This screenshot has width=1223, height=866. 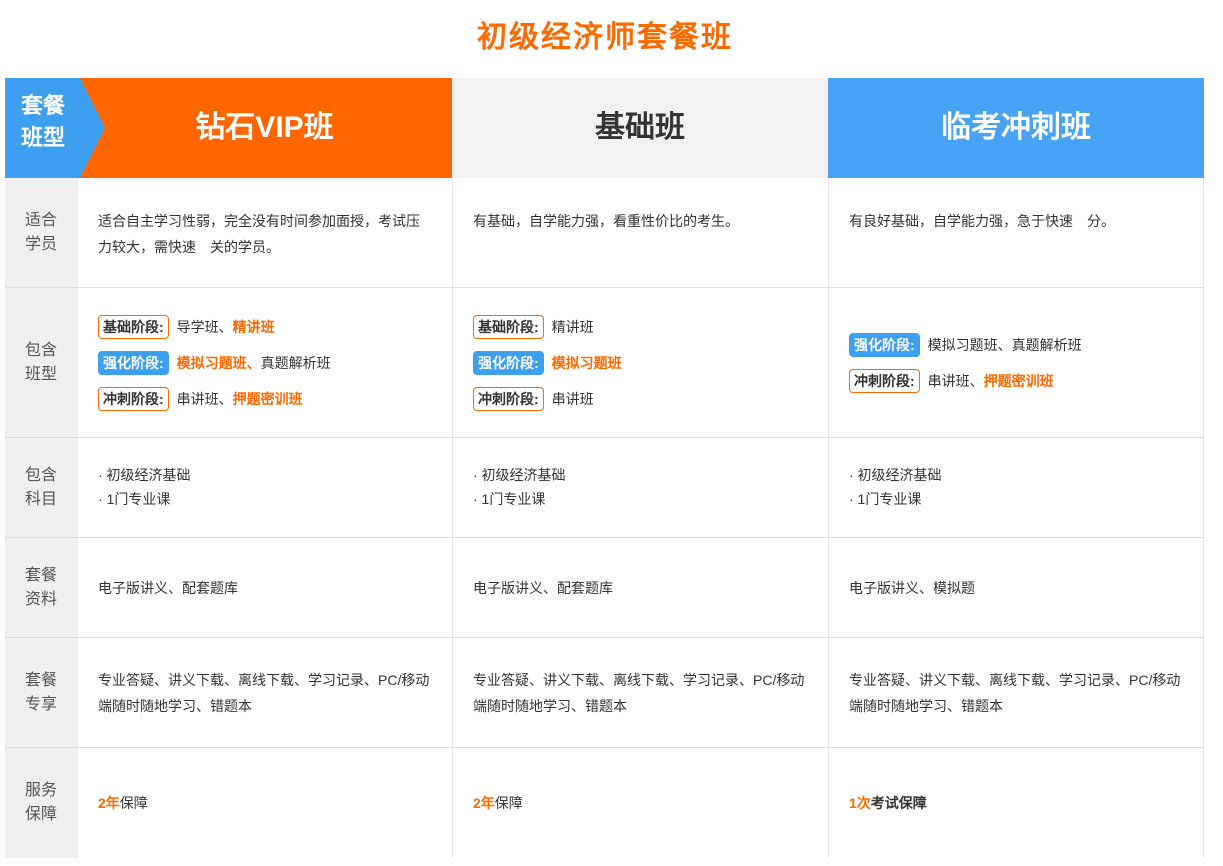 What do you see at coordinates (41, 803) in the screenshot?
I see `row-label-guarantee: 服务 保障` at bounding box center [41, 803].